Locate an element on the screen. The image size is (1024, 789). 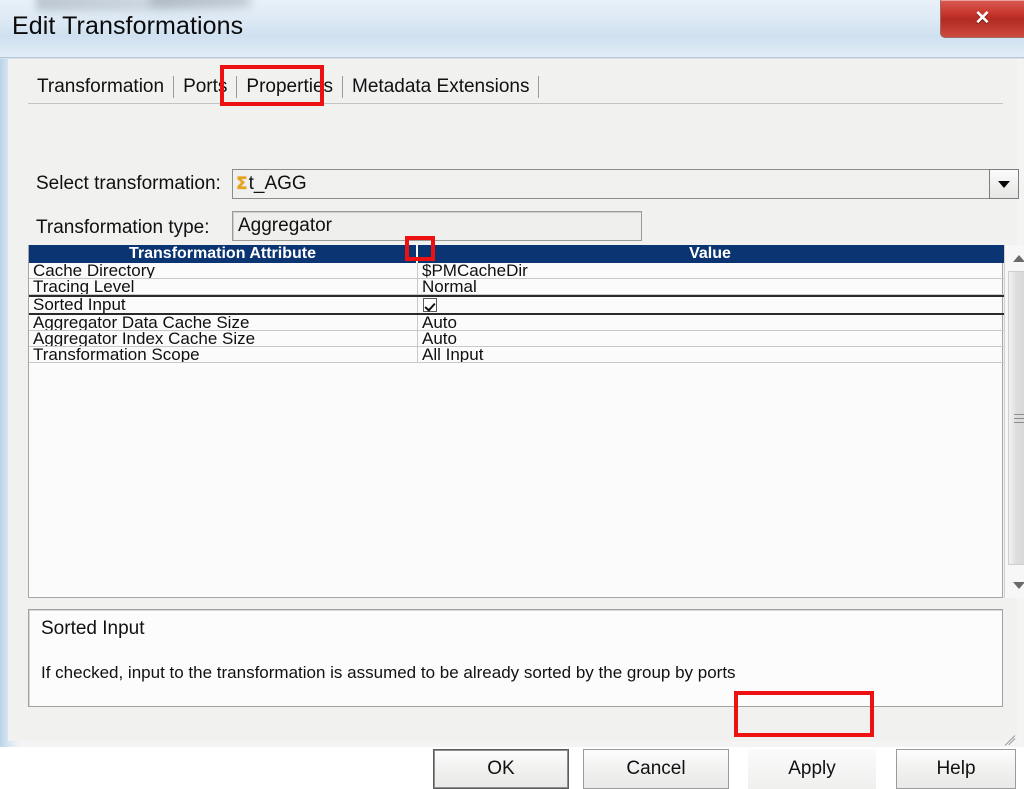
table-row: Aggregator Data Cache Size Auto is located at coordinates (516, 323).